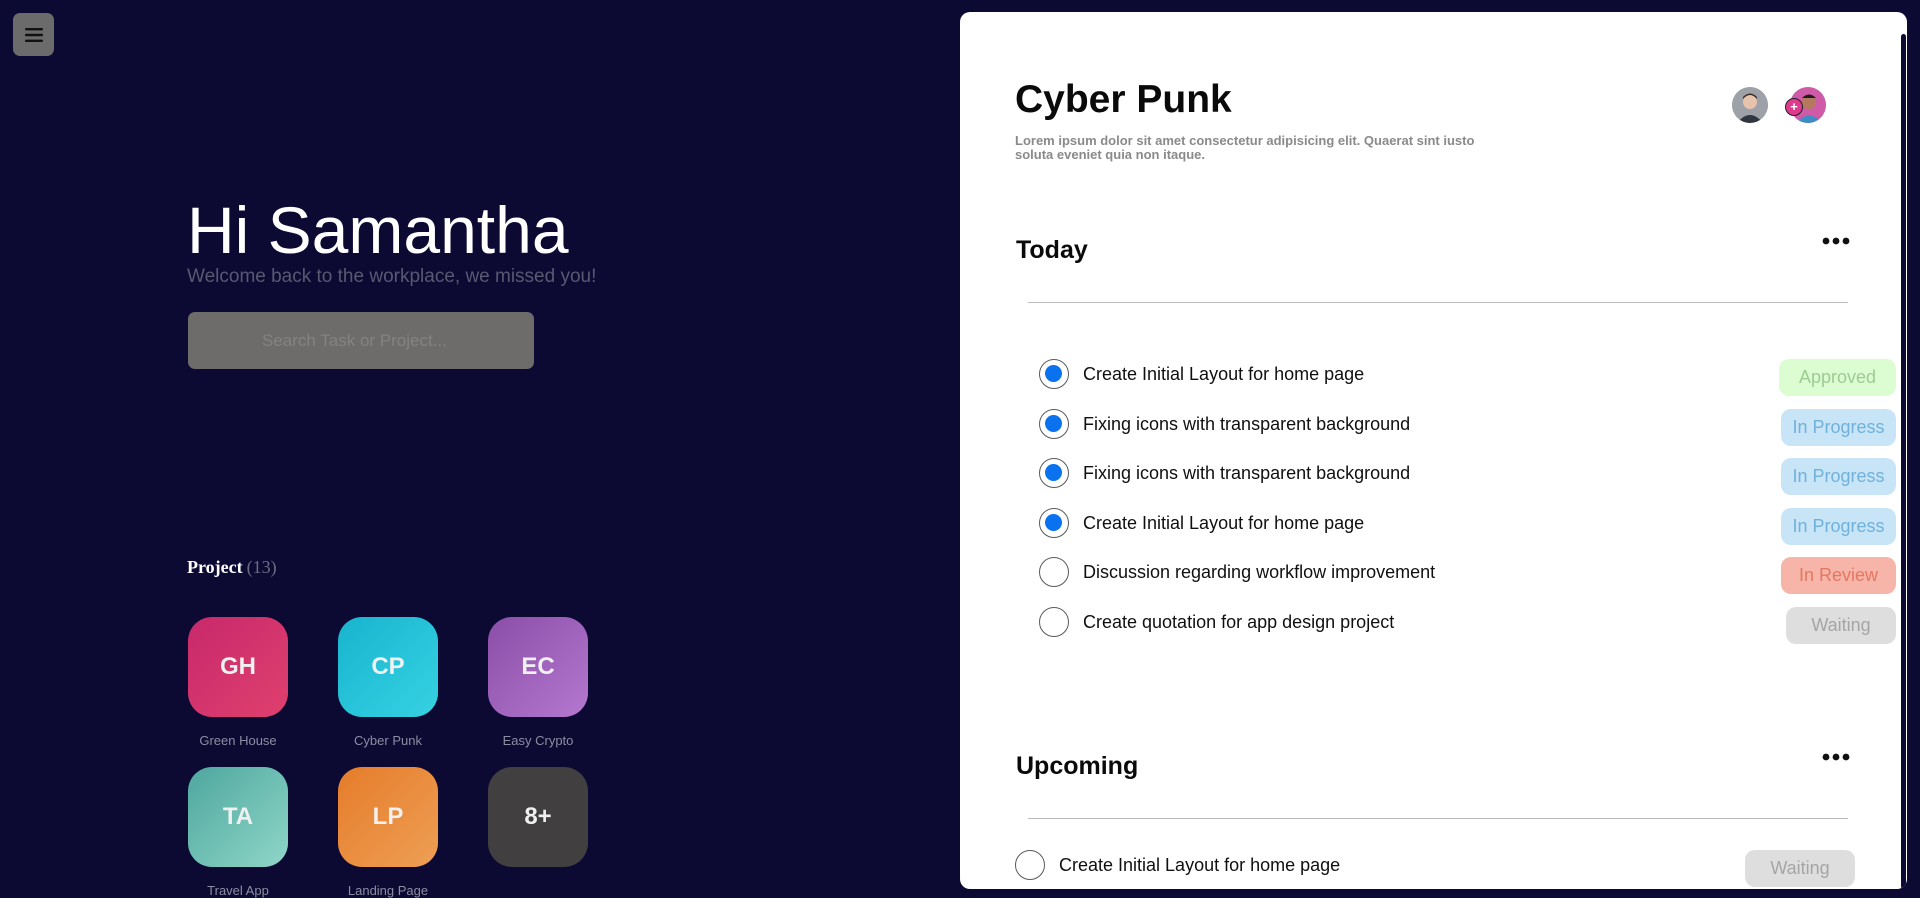 The image size is (1920, 898). What do you see at coordinates (378, 230) in the screenshot?
I see `greeting-title: Hi Samantha` at bounding box center [378, 230].